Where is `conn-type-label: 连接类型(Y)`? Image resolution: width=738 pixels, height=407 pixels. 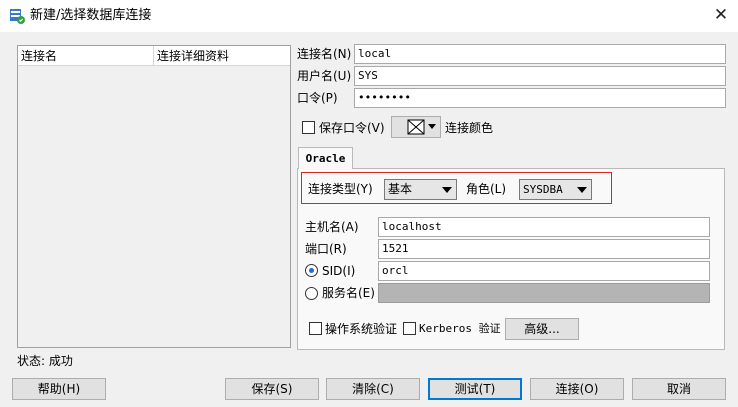
conn-type-label: 连接类型(Y) is located at coordinates (340, 189).